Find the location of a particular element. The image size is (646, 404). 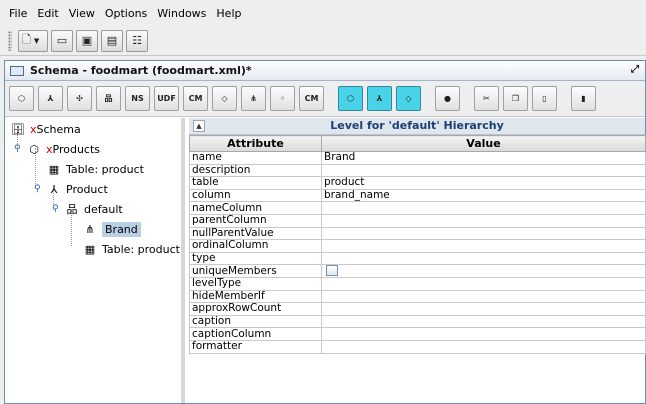

disks-icon: ▤ is located at coordinates (112, 40).